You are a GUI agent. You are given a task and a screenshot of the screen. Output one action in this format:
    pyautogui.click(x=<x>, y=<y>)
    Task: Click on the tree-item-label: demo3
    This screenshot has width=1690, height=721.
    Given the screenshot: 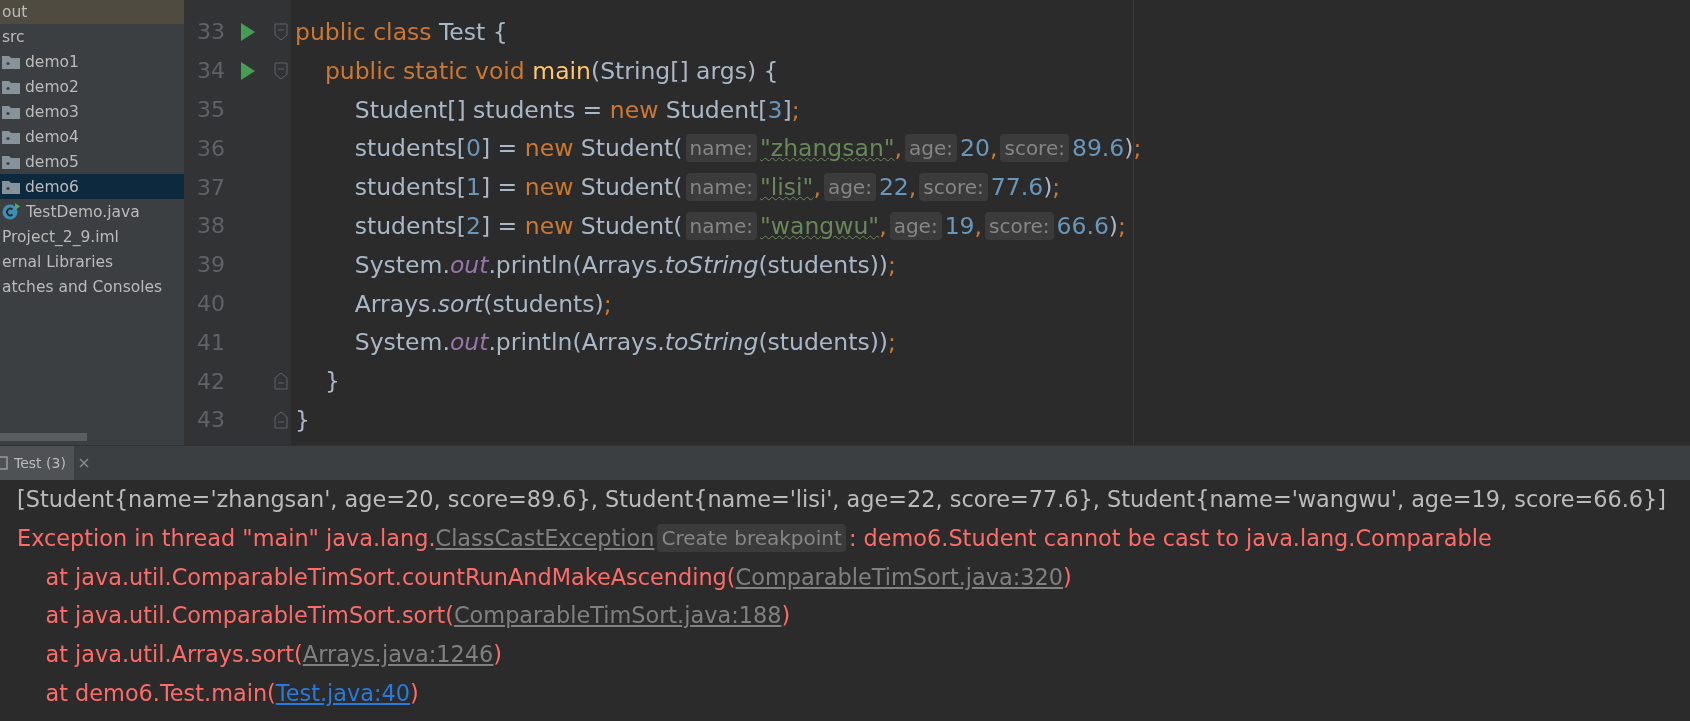 What is the action you would take?
    pyautogui.click(x=52, y=111)
    